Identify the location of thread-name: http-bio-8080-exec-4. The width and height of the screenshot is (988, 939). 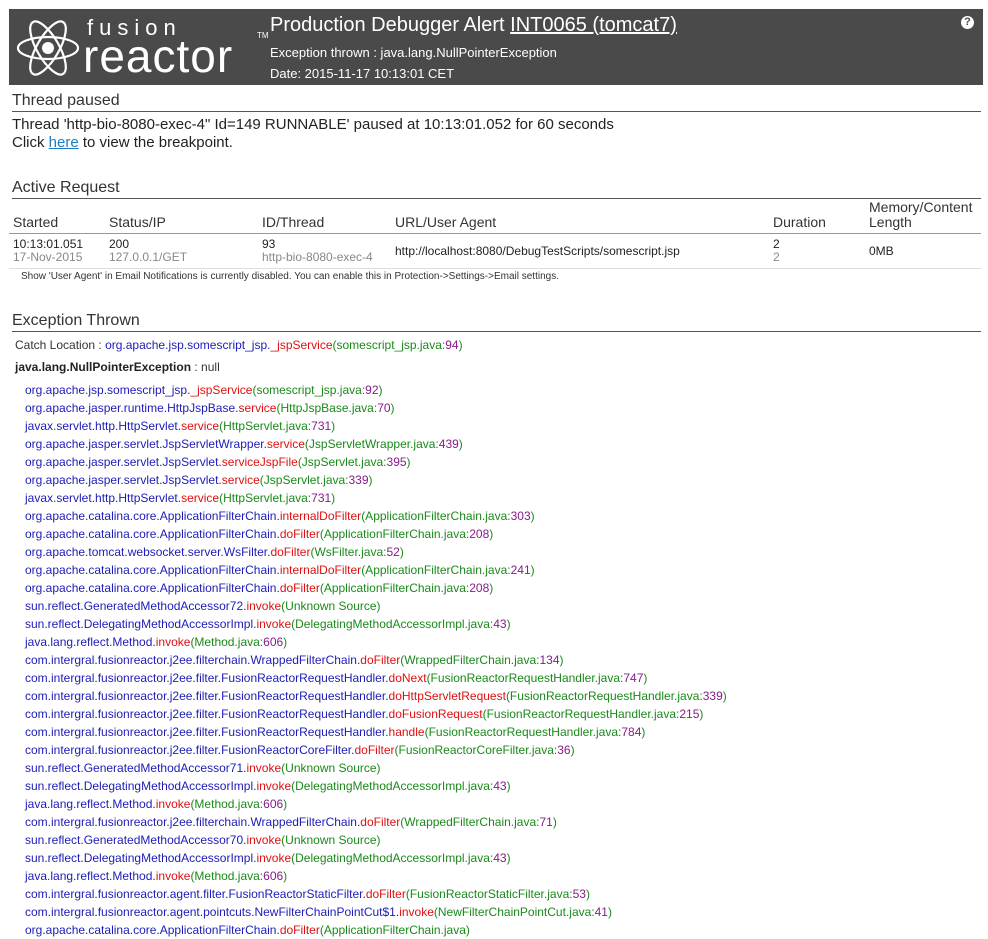
(317, 257).